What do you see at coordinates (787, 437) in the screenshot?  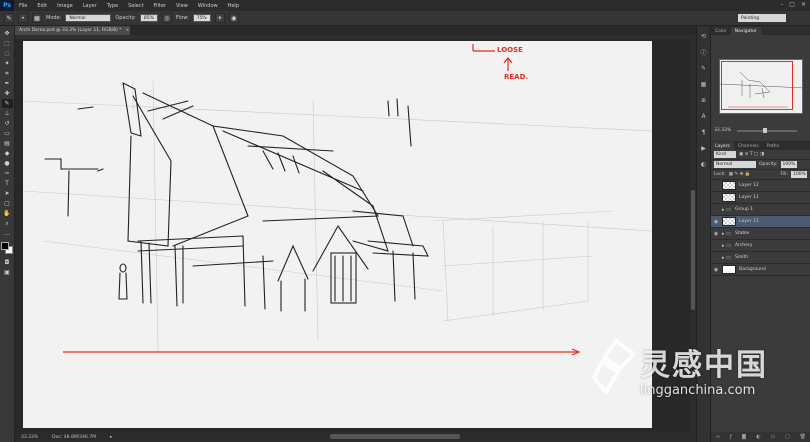 I see `new-layer-icon: ▢` at bounding box center [787, 437].